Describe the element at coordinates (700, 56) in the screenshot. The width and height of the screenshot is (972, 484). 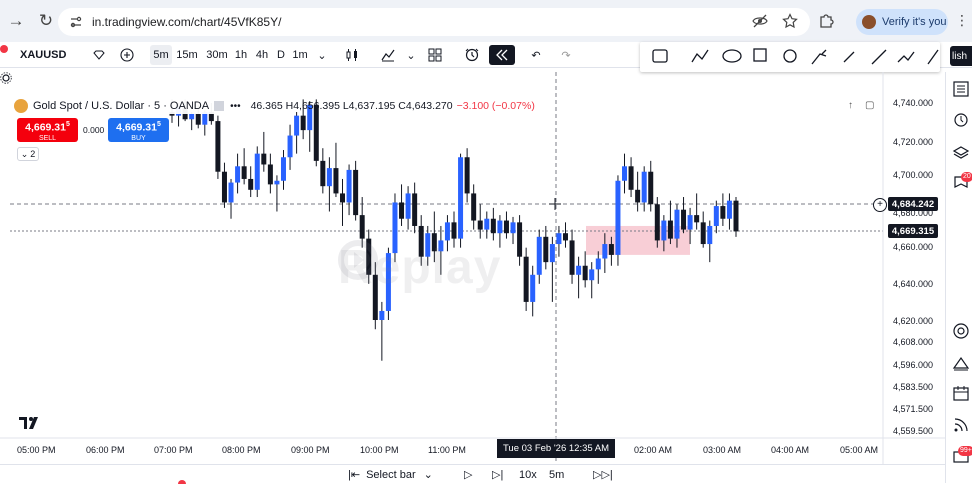
I see `path-tool-icon` at that location.